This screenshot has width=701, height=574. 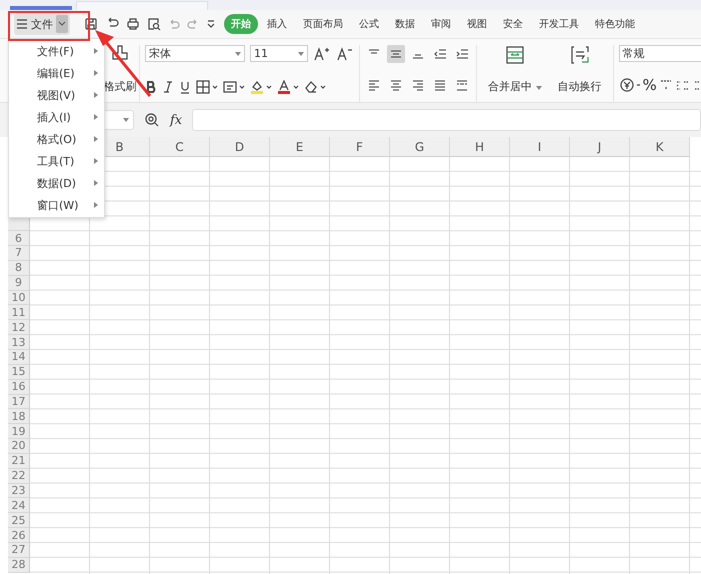 I want to click on row-header: 9, so click(x=19, y=283).